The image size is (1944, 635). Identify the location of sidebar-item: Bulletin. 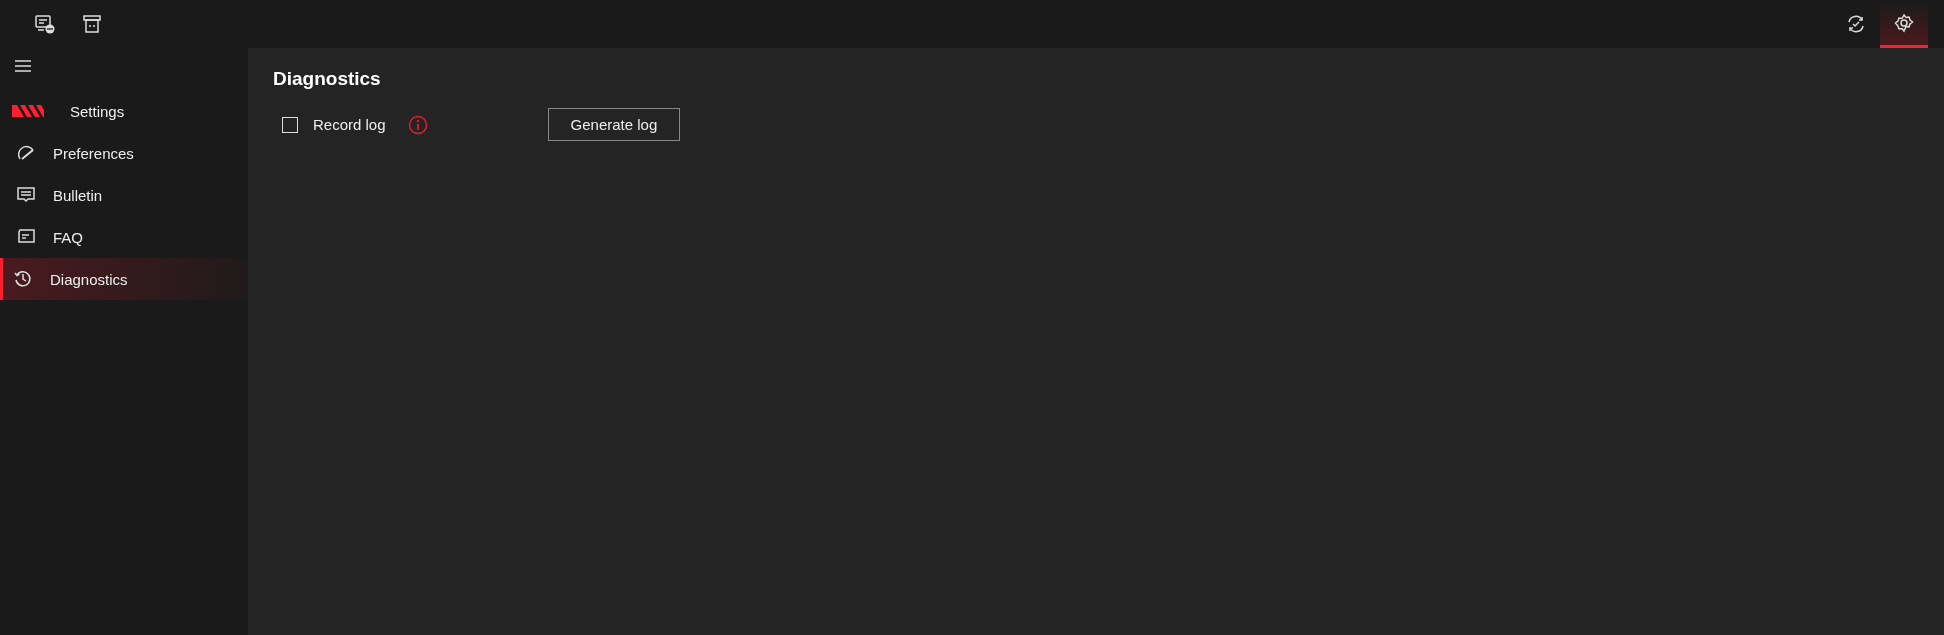
(124, 195).